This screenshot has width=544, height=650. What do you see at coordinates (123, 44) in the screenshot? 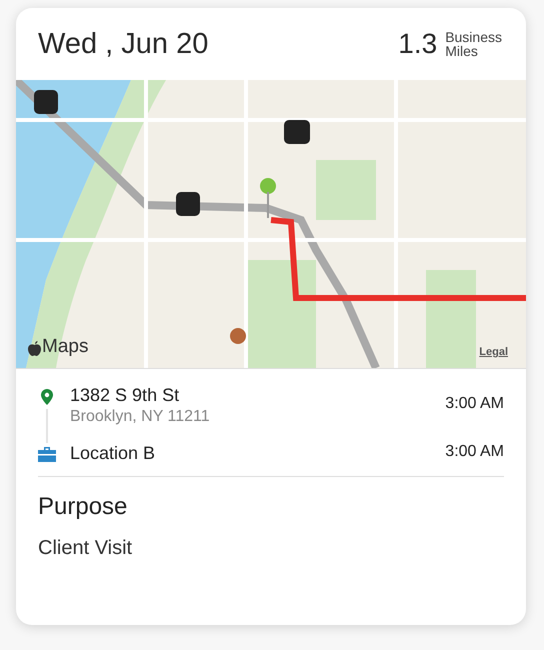
I see `trip-date: Wed , Jun 20` at bounding box center [123, 44].